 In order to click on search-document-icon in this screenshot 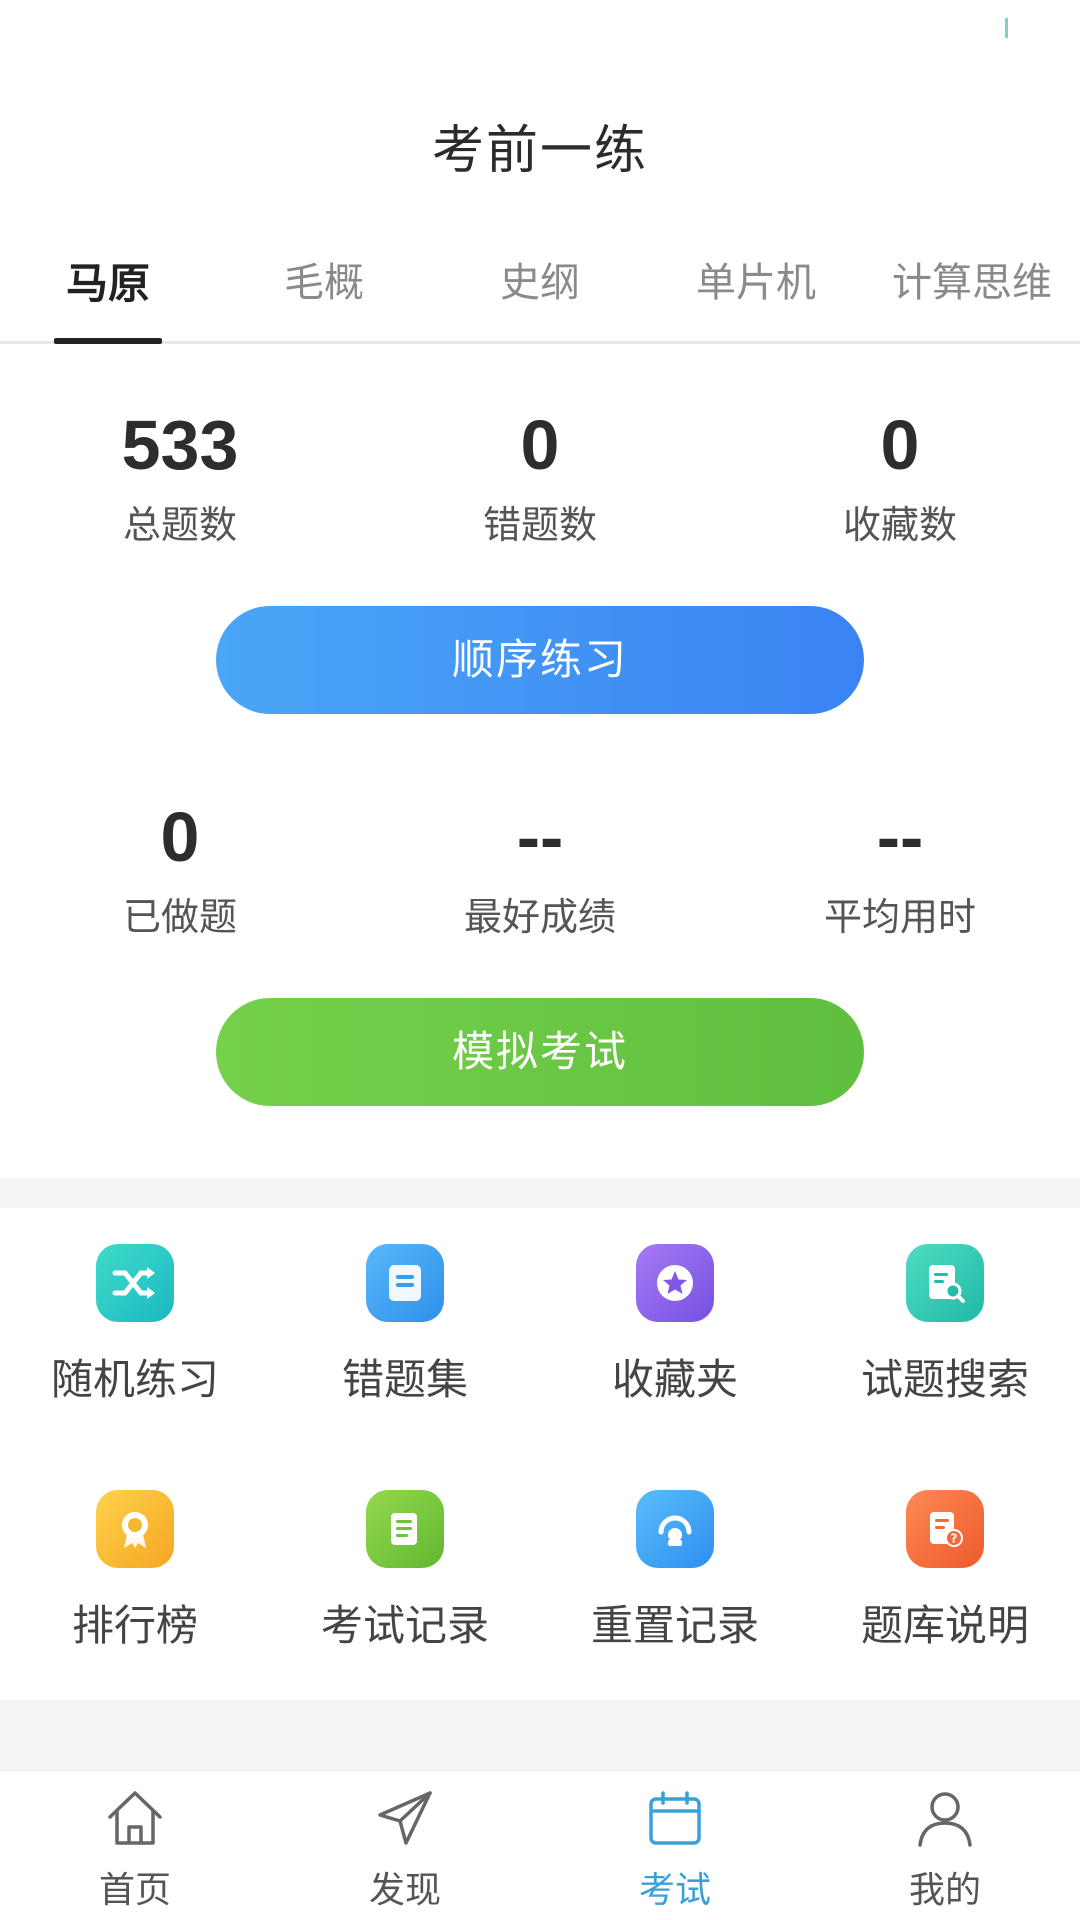, I will do `click(945, 1283)`.